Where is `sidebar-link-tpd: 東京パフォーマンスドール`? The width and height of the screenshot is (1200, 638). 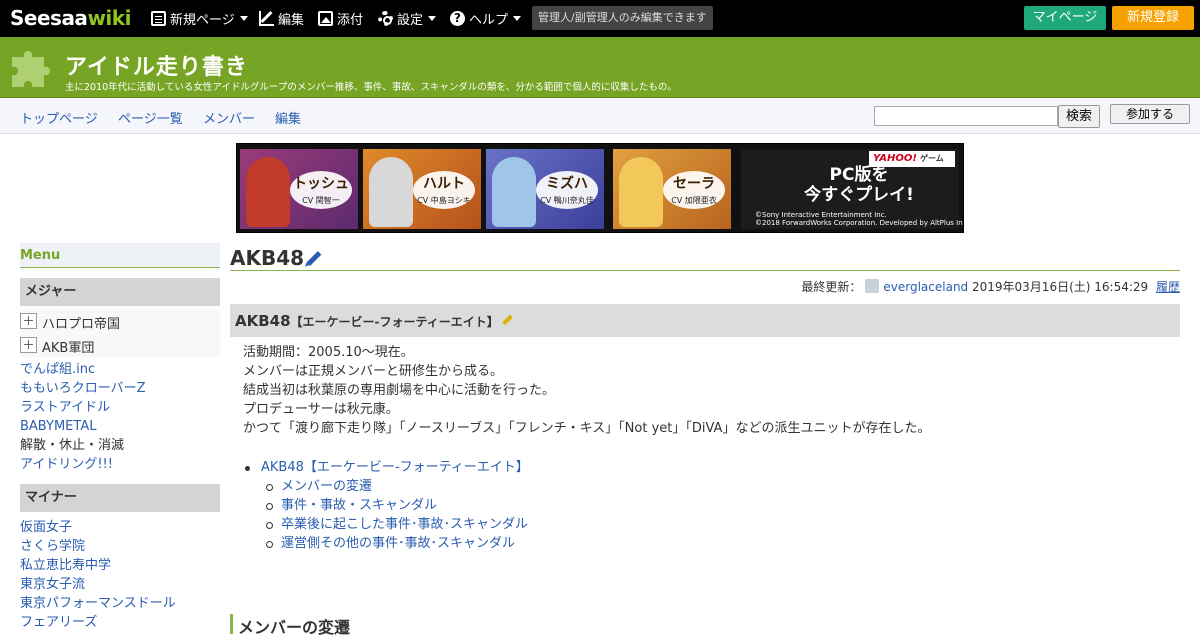 sidebar-link-tpd: 東京パフォーマンスドール is located at coordinates (98, 604).